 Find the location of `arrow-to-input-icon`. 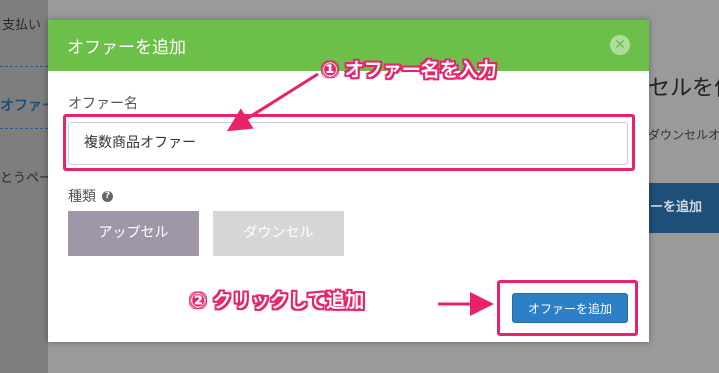

arrow-to-input-icon is located at coordinates (272, 102).